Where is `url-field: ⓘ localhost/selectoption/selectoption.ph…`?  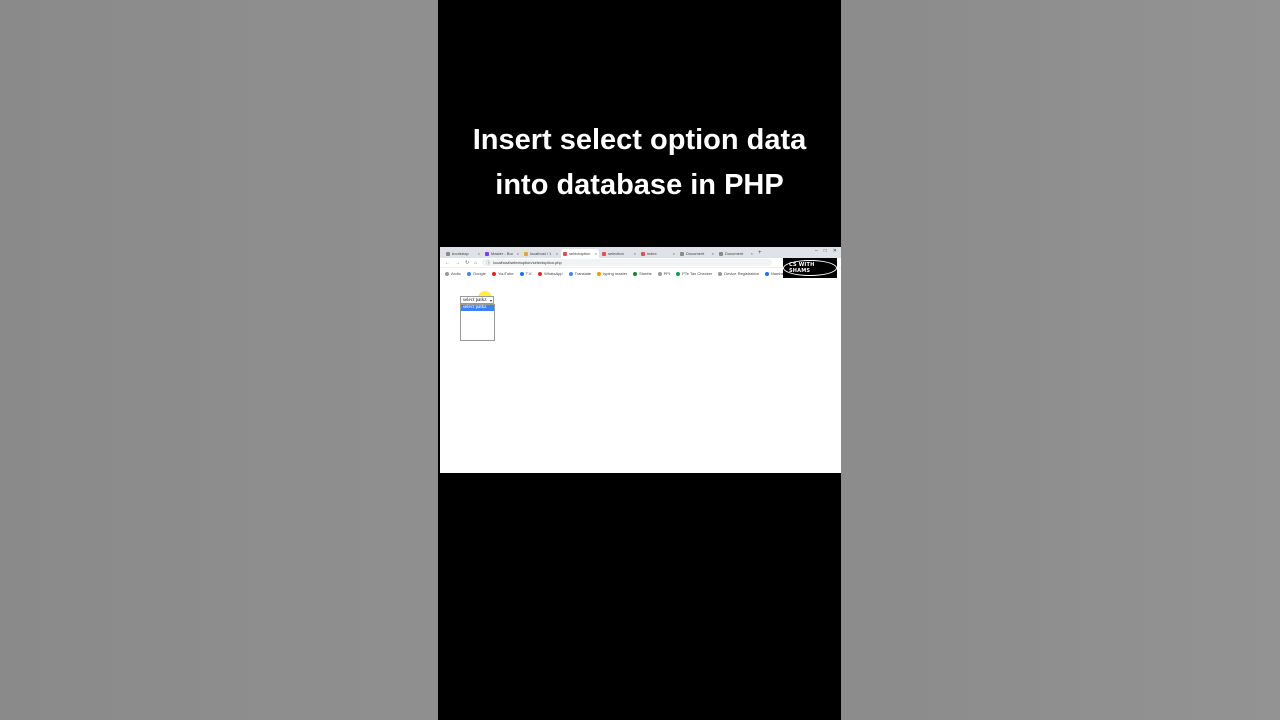 url-field: ⓘ localhost/selectoption/selectoption.ph… is located at coordinates (627, 262).